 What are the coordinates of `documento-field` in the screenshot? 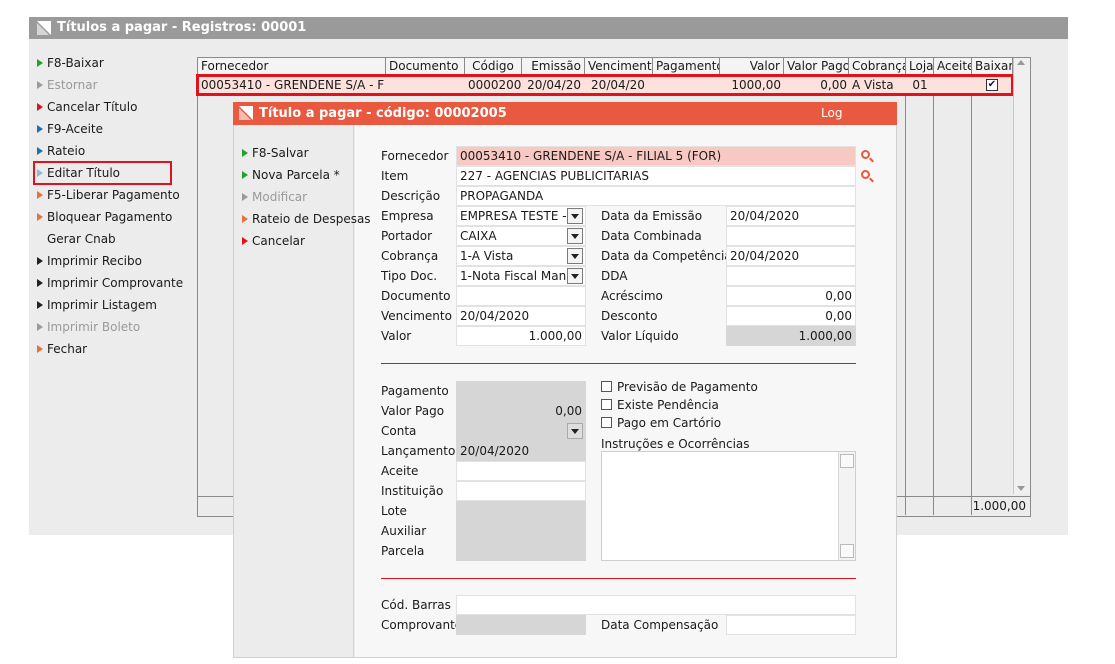 It's located at (521, 296).